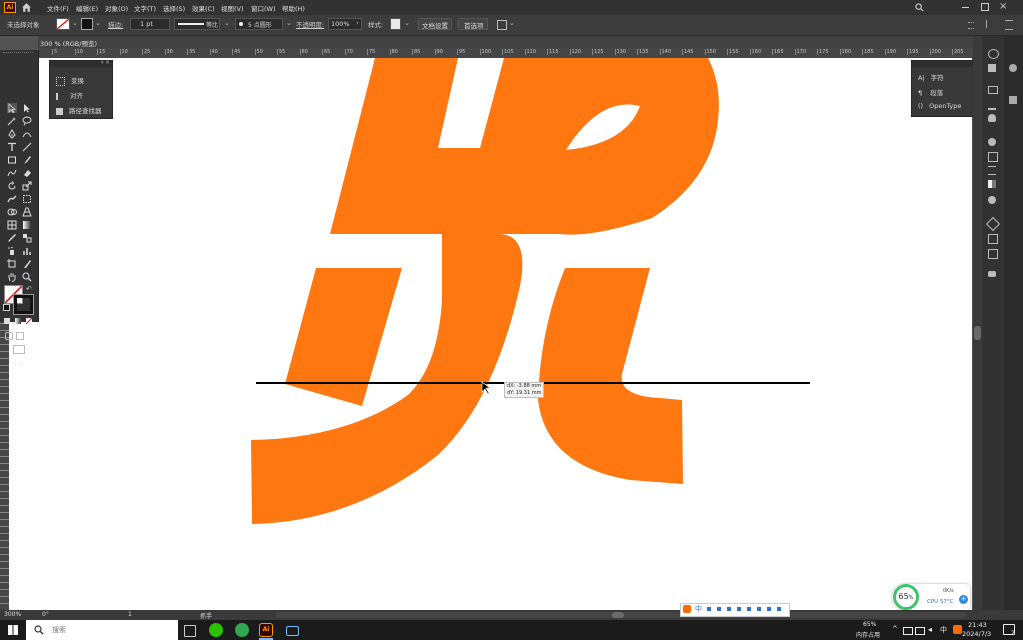 This screenshot has width=1023, height=640. Describe the element at coordinates (435, 24) in the screenshot. I see `document-setup-button: 文档设置` at that location.